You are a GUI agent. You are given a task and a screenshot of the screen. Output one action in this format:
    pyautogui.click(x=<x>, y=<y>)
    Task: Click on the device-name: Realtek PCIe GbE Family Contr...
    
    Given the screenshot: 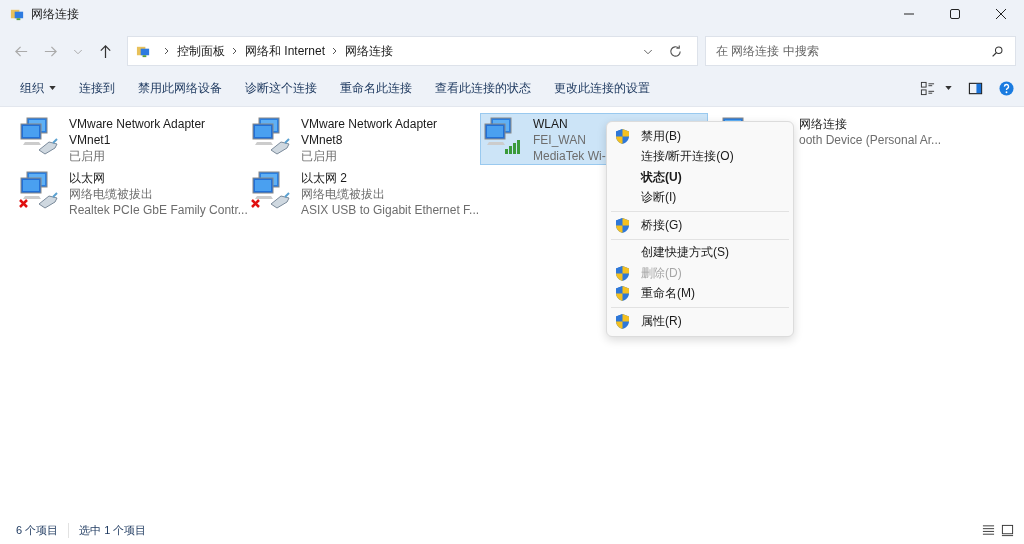 What is the action you would take?
    pyautogui.click(x=158, y=210)
    